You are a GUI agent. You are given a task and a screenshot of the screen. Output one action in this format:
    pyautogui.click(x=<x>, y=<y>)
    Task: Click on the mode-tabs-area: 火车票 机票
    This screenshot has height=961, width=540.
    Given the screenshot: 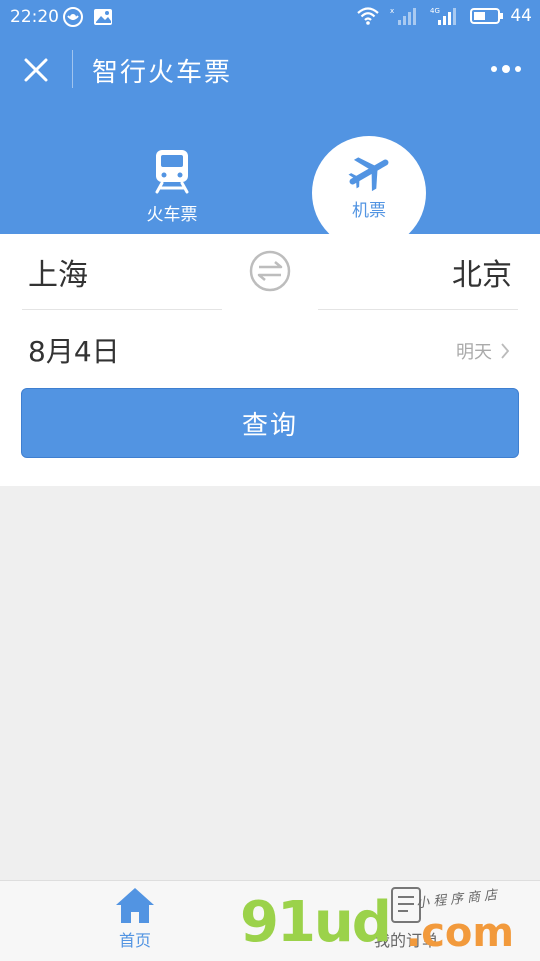 What is the action you would take?
    pyautogui.click(x=270, y=168)
    